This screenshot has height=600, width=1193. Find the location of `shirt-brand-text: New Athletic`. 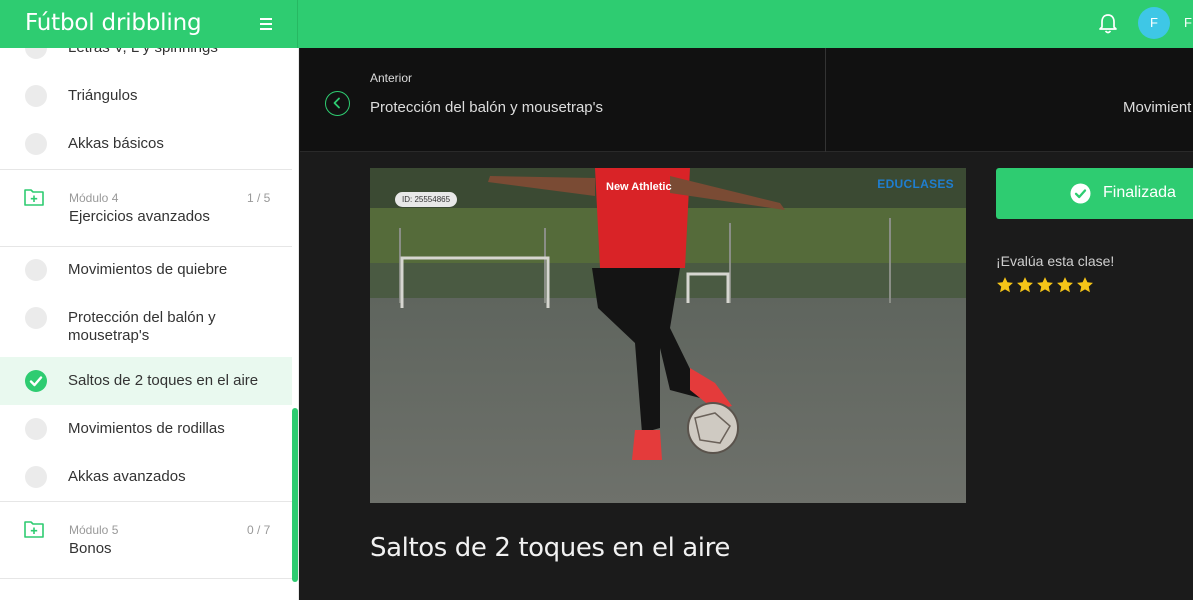

shirt-brand-text: New Athletic is located at coordinates (639, 187).